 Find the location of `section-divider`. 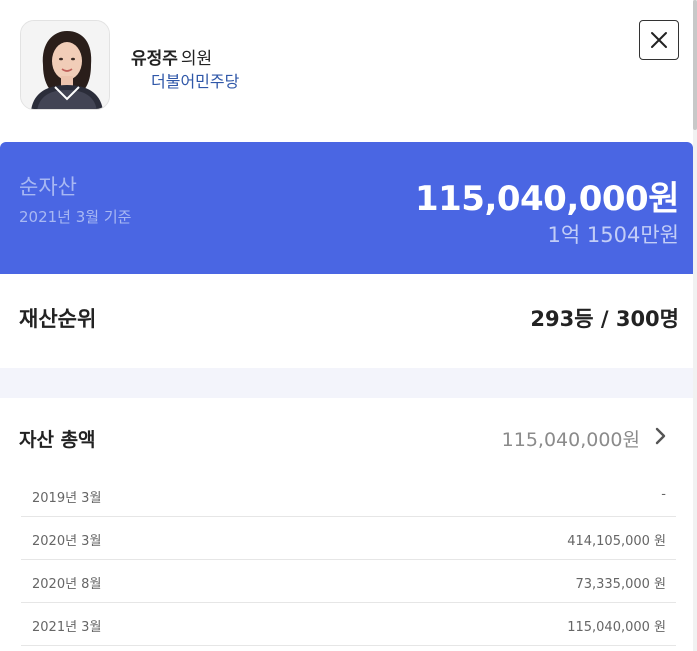

section-divider is located at coordinates (346, 383).